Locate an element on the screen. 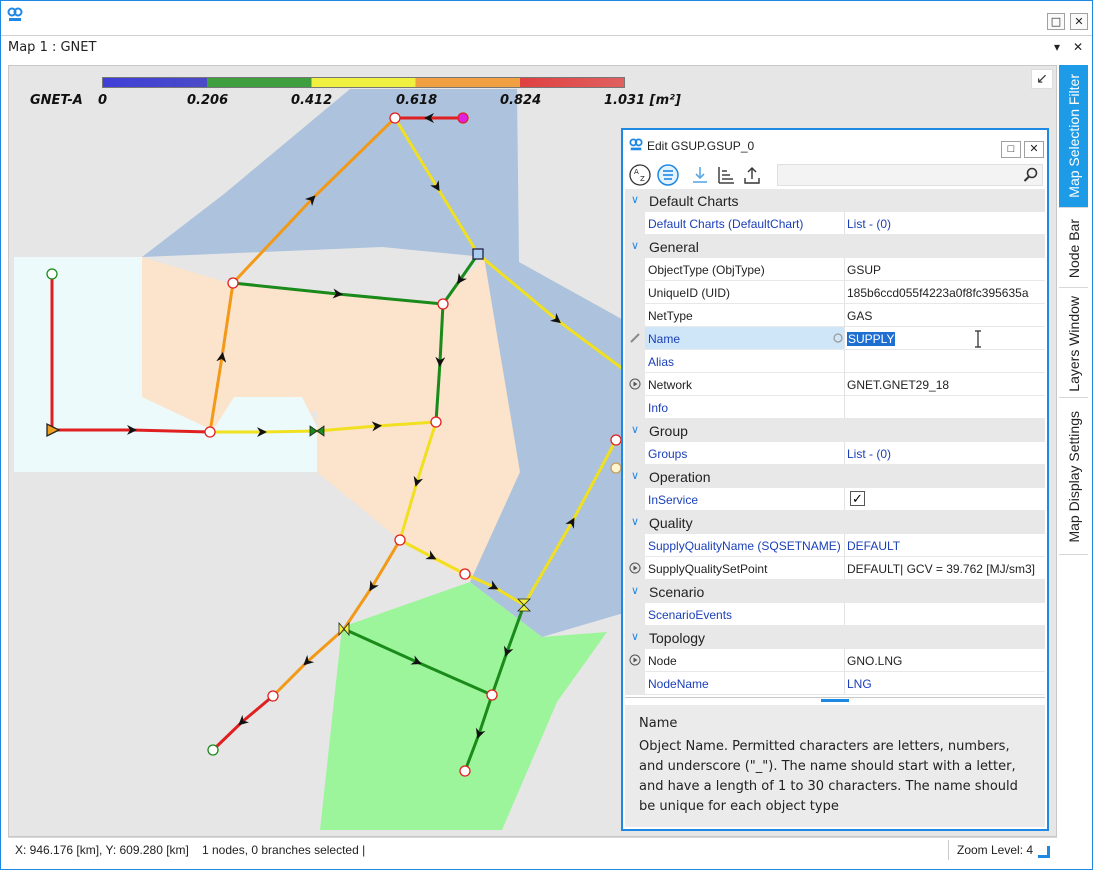 This screenshot has height=870, width=1093. property-row-selected: Name SUPPLY is located at coordinates (835, 338).